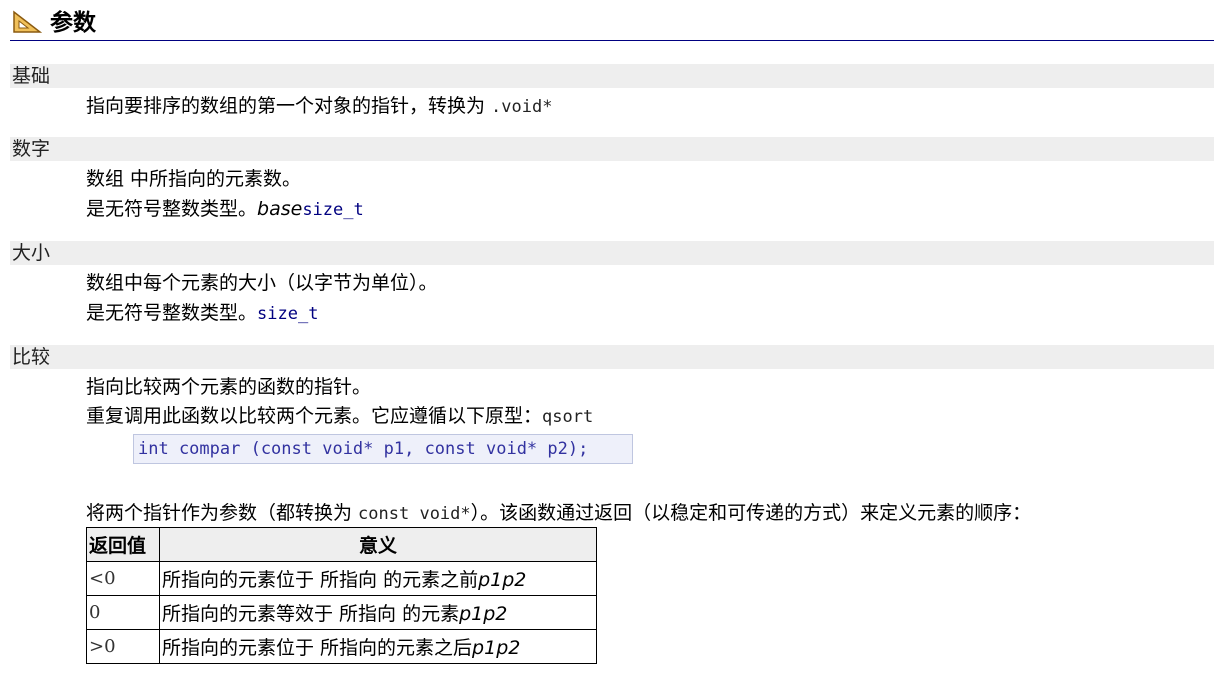  What do you see at coordinates (414, 514) in the screenshot?
I see `inline-code: const void*` at bounding box center [414, 514].